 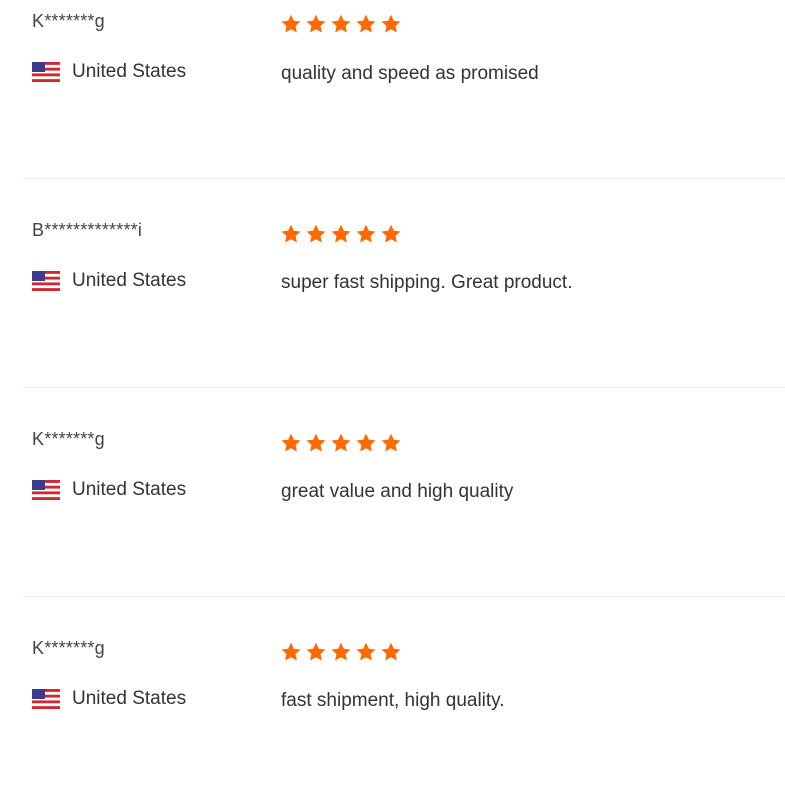 What do you see at coordinates (410, 73) in the screenshot?
I see `review-comment: quality and speed as promised` at bounding box center [410, 73].